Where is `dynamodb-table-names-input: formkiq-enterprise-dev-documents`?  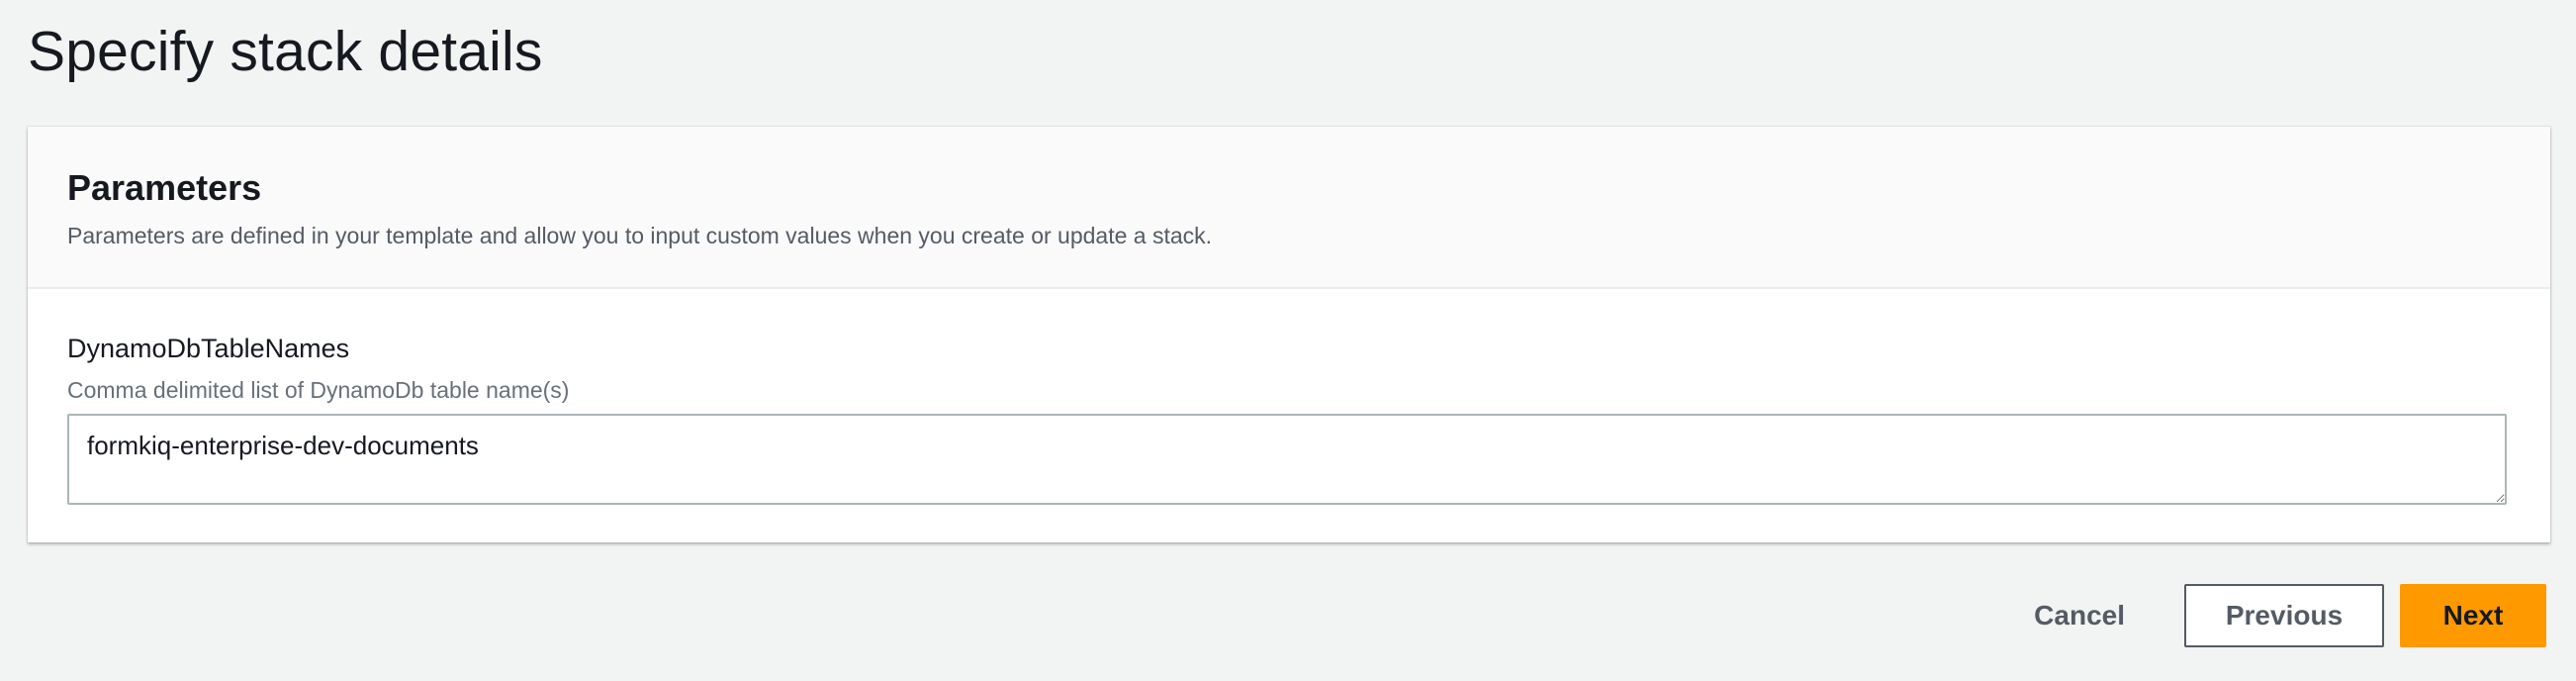
dynamodb-table-names-input: formkiq-enterprise-dev-documents is located at coordinates (1287, 459).